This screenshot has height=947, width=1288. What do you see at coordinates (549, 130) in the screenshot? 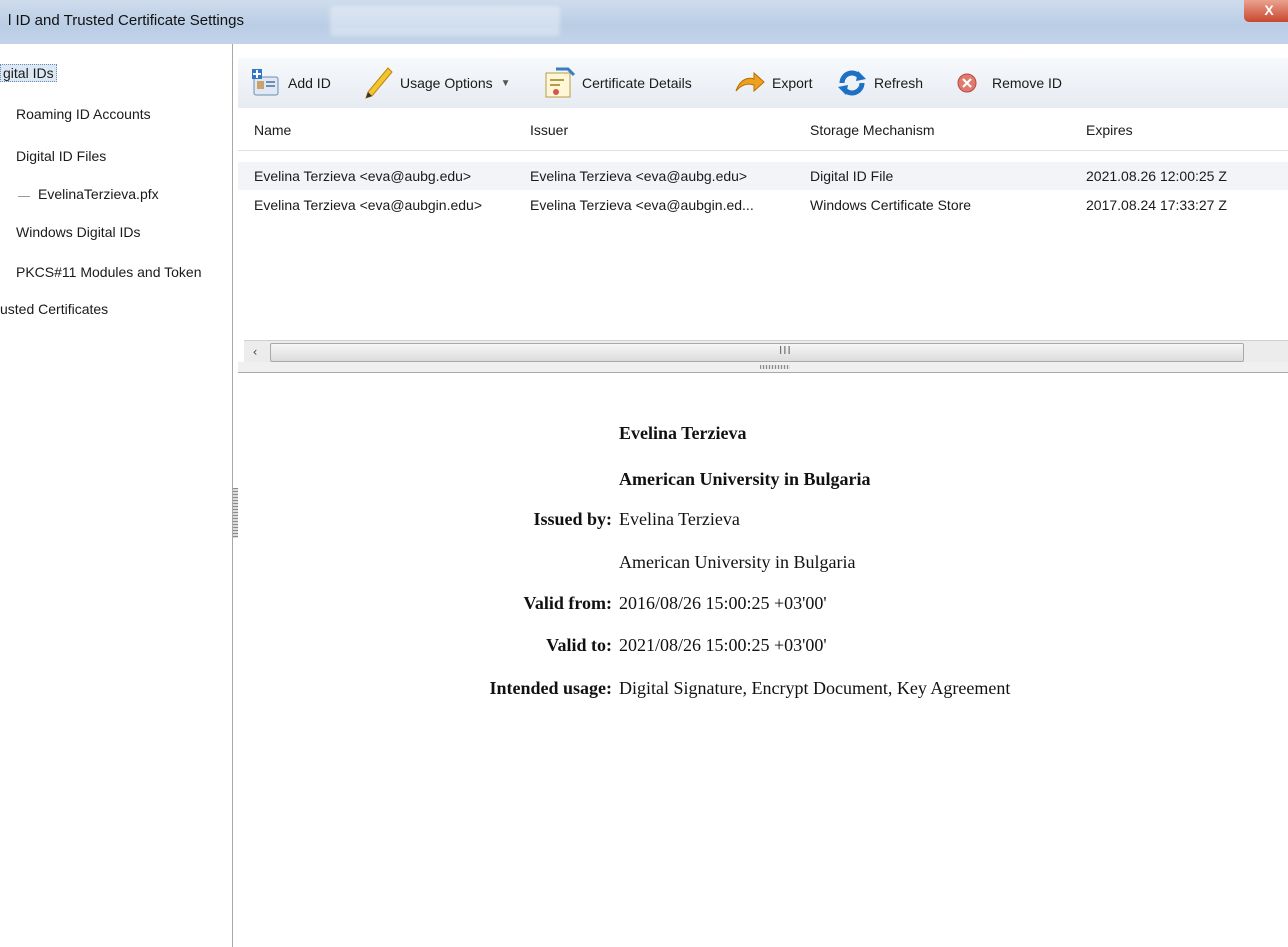
I see `column-header-issuer: Issuer` at bounding box center [549, 130].